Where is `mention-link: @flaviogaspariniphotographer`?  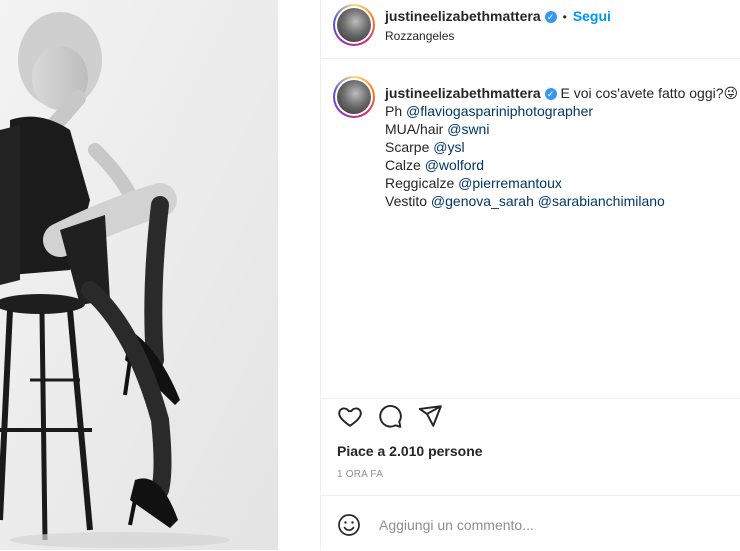
mention-link: @flaviogaspariniphotographer is located at coordinates (499, 111).